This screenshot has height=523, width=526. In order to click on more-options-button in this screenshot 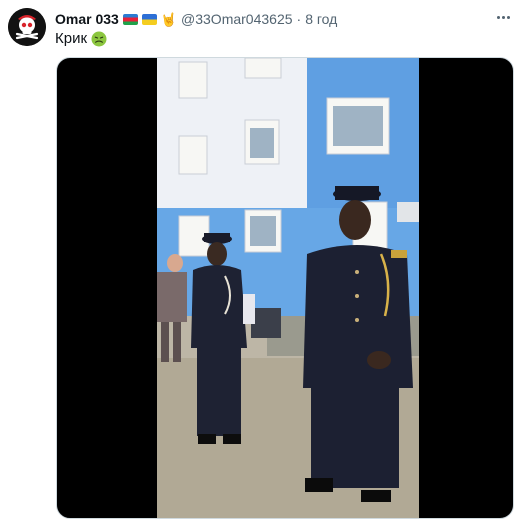, I will do `click(503, 17)`.